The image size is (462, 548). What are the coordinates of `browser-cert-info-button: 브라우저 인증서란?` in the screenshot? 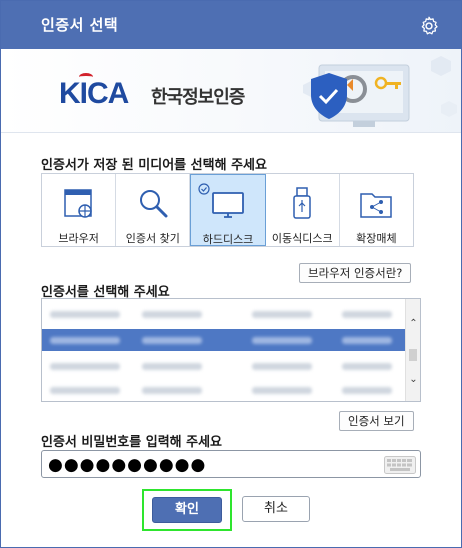 It's located at (355, 273).